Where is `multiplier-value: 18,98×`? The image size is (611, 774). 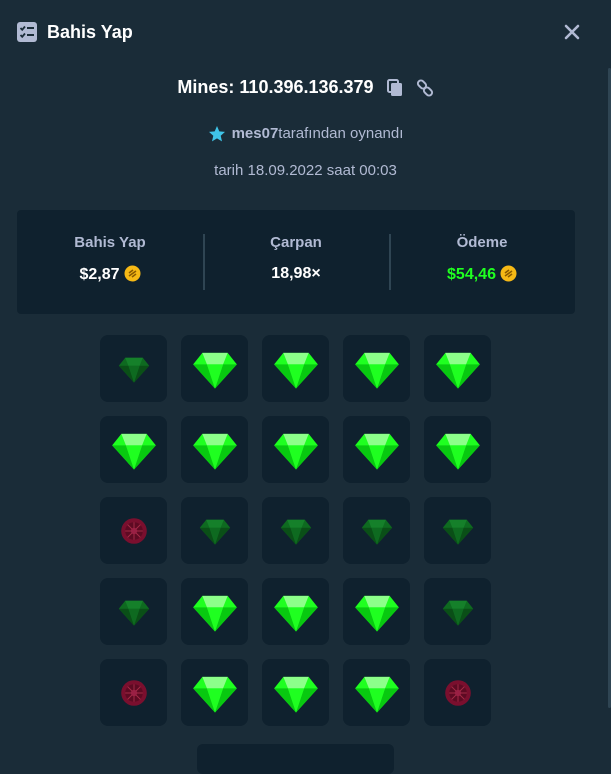 multiplier-value: 18,98× is located at coordinates (296, 273).